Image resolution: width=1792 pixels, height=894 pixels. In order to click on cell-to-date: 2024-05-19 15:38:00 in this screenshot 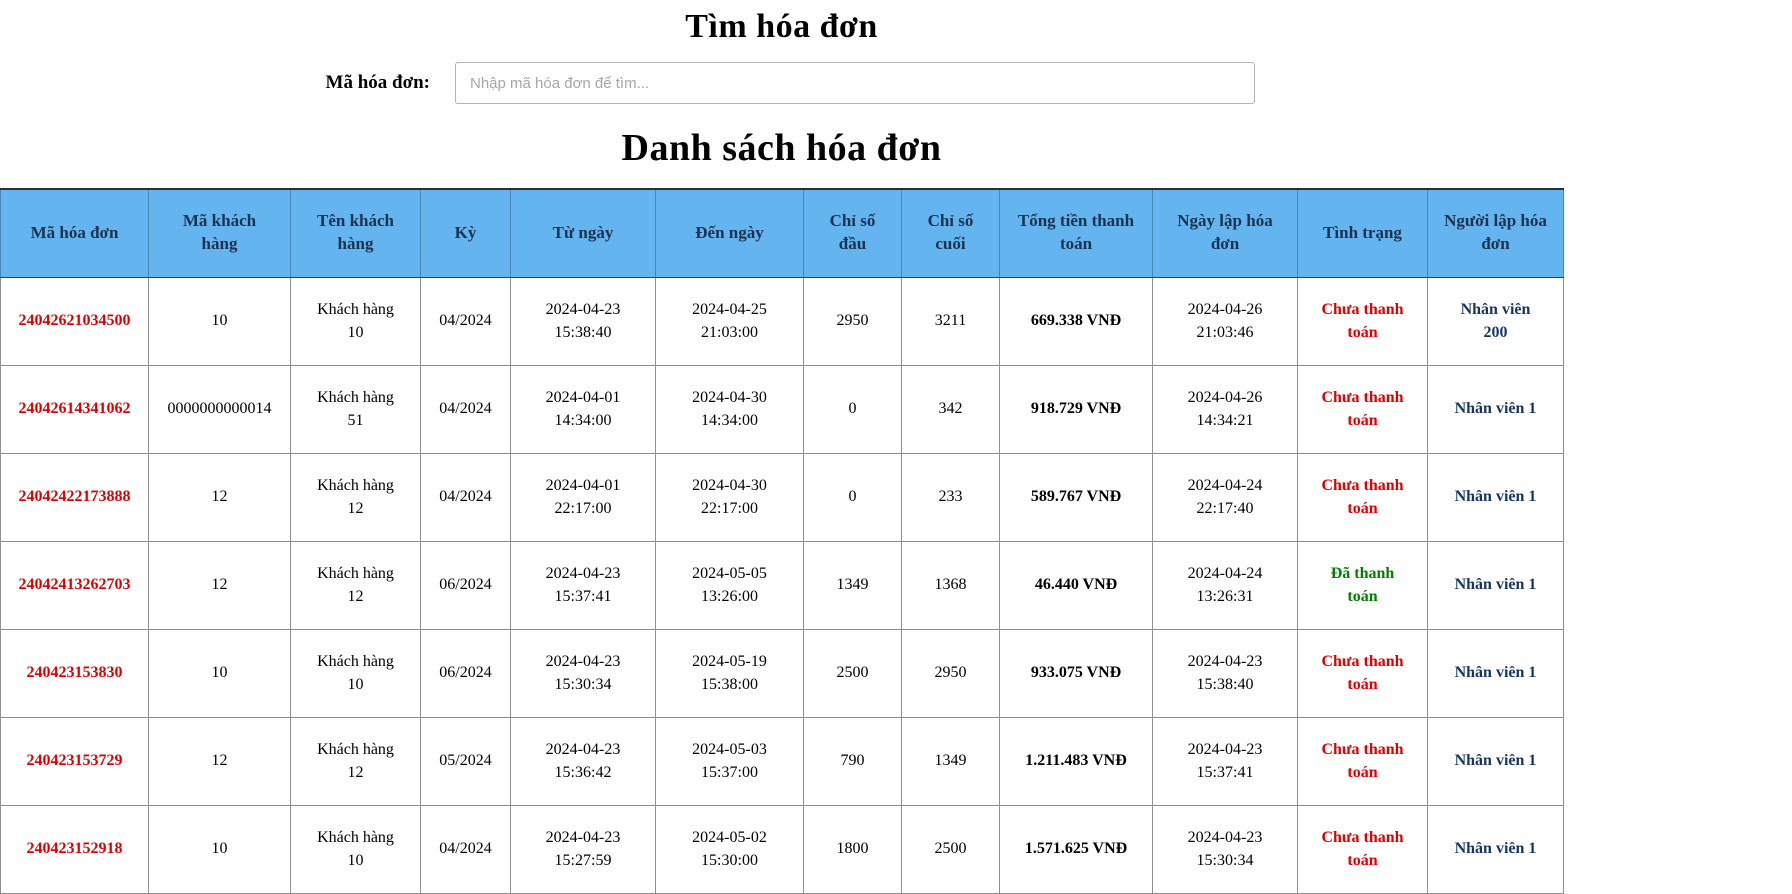, I will do `click(729, 673)`.